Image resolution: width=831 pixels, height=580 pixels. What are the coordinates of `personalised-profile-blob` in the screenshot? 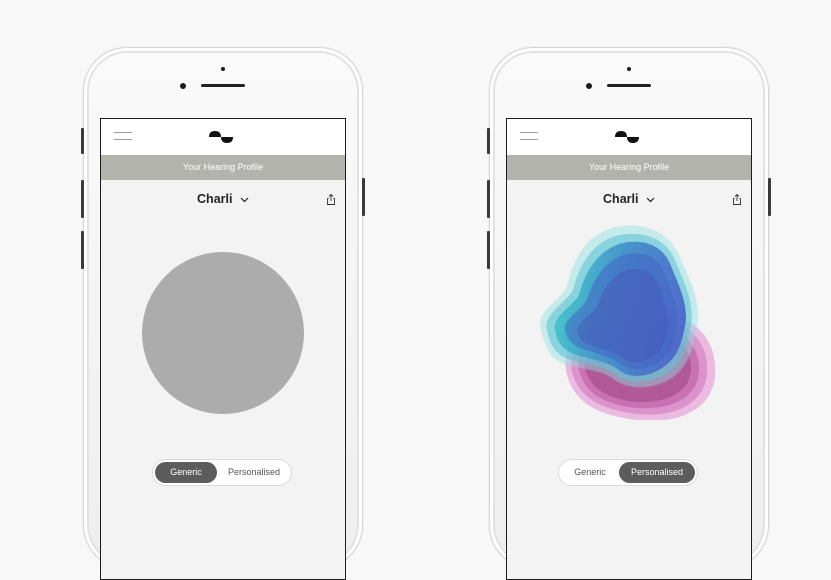 It's located at (628, 322).